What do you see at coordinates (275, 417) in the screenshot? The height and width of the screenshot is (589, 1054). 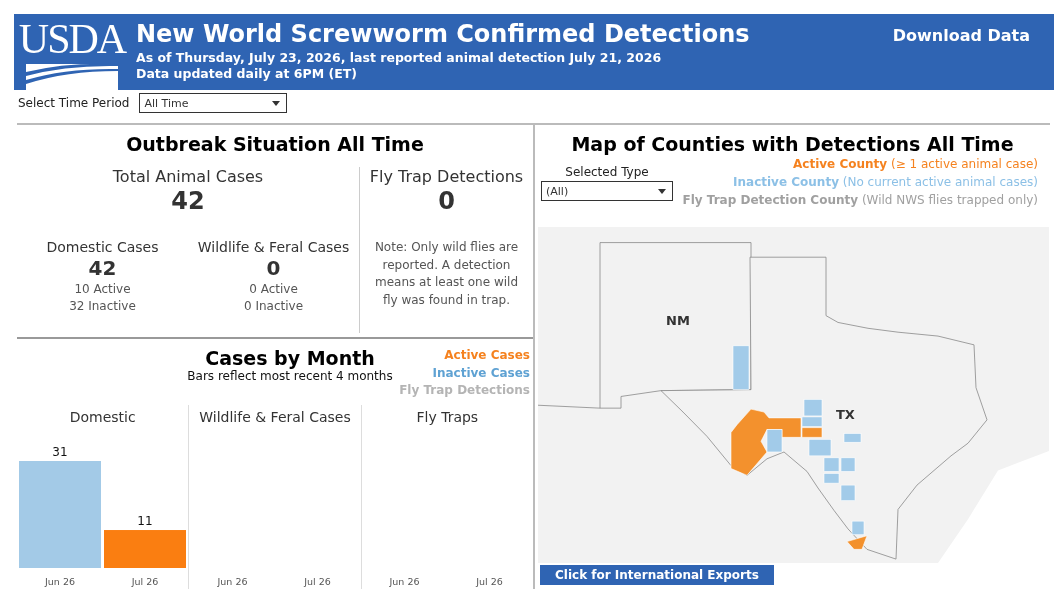 I see `chart-title: Wildlife & Feral Cases` at bounding box center [275, 417].